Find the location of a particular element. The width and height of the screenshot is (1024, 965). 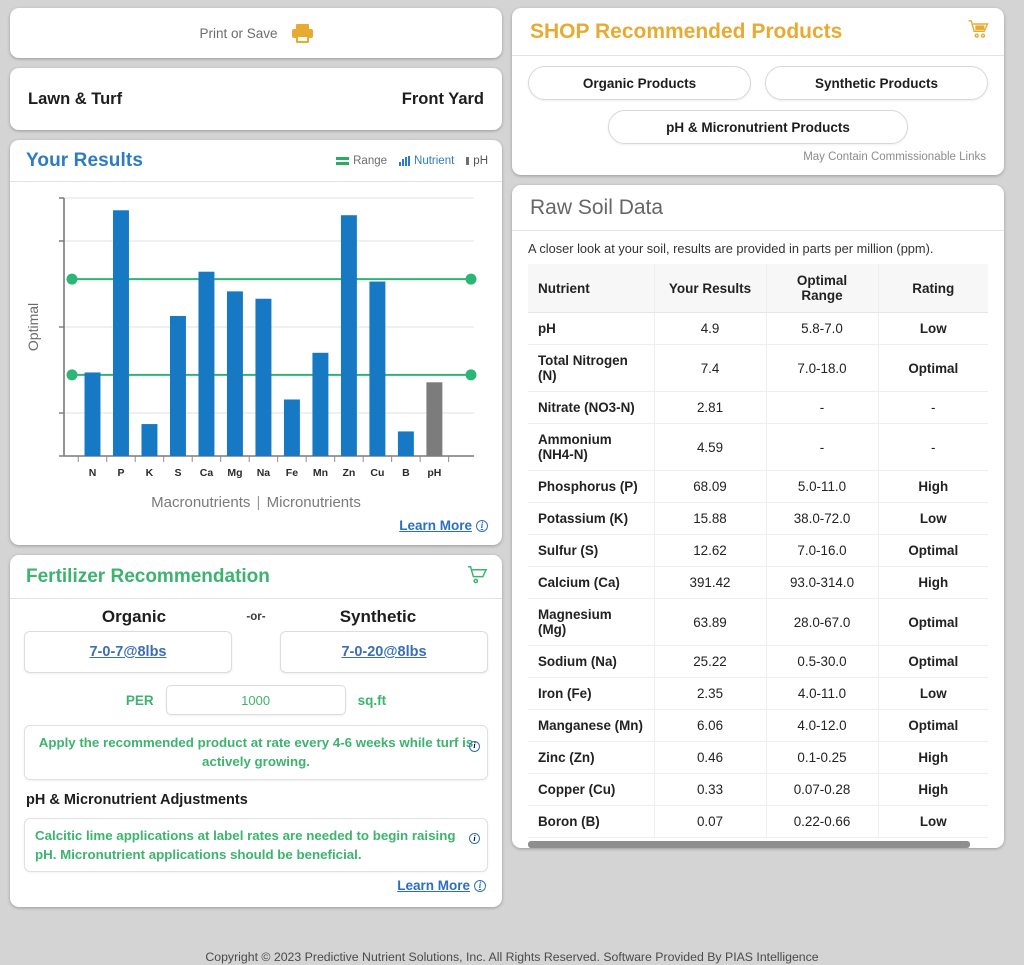

status-badge: Low is located at coordinates (932, 328).